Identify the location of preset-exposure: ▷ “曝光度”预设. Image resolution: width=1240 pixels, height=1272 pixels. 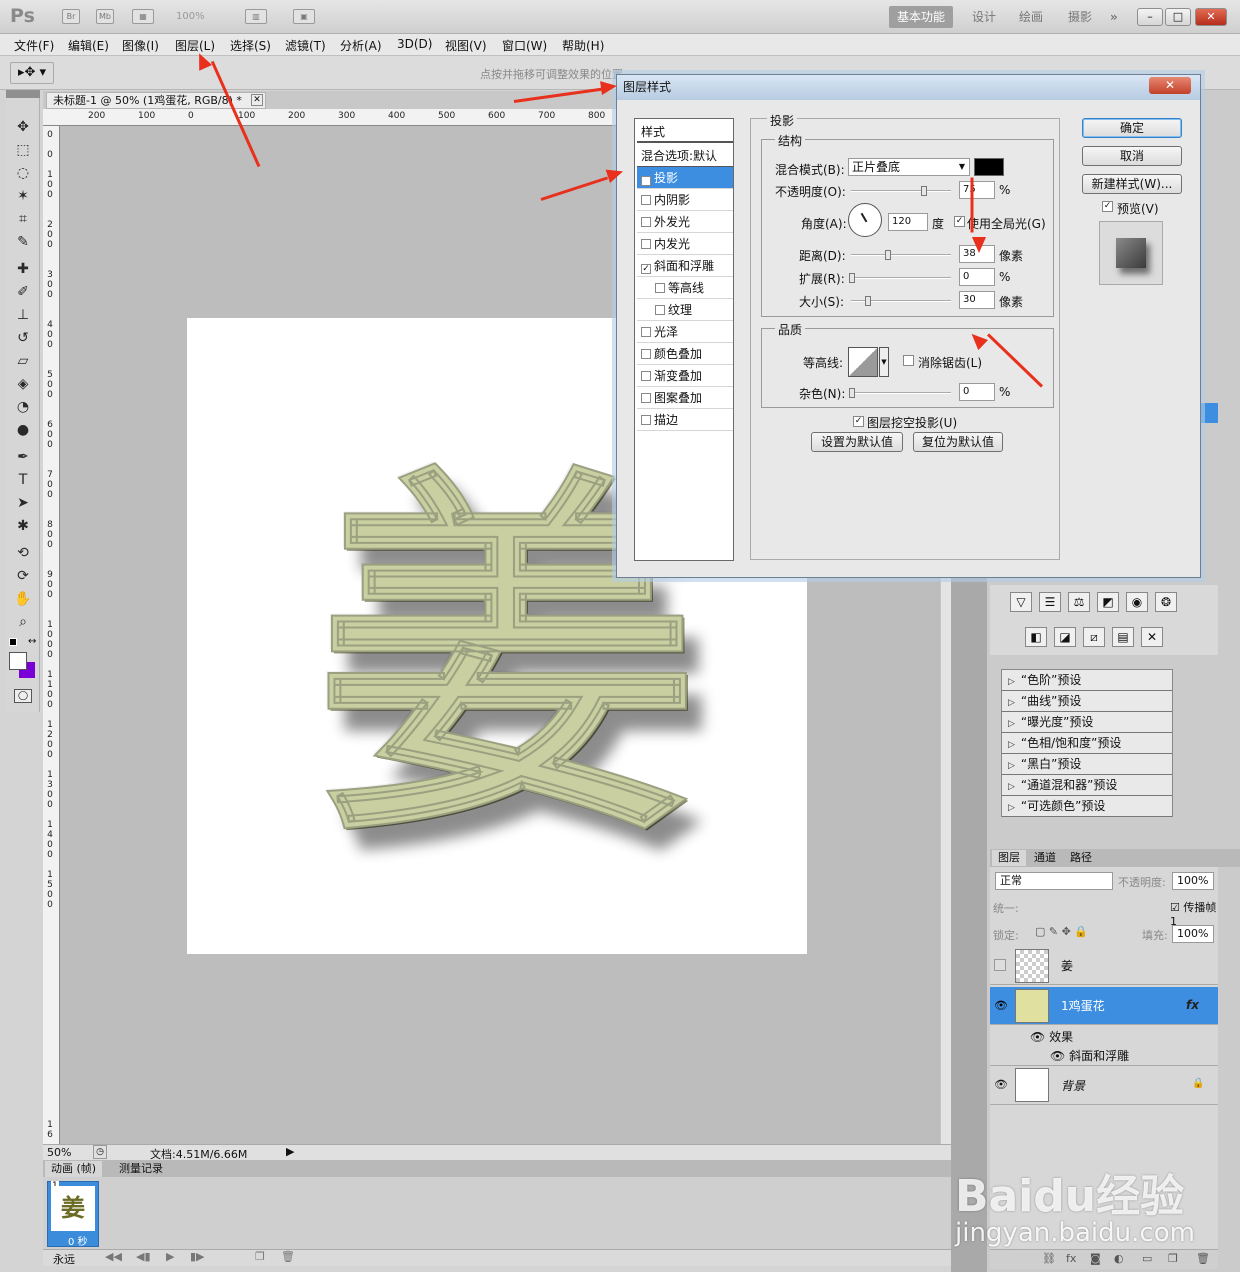
(1087, 722).